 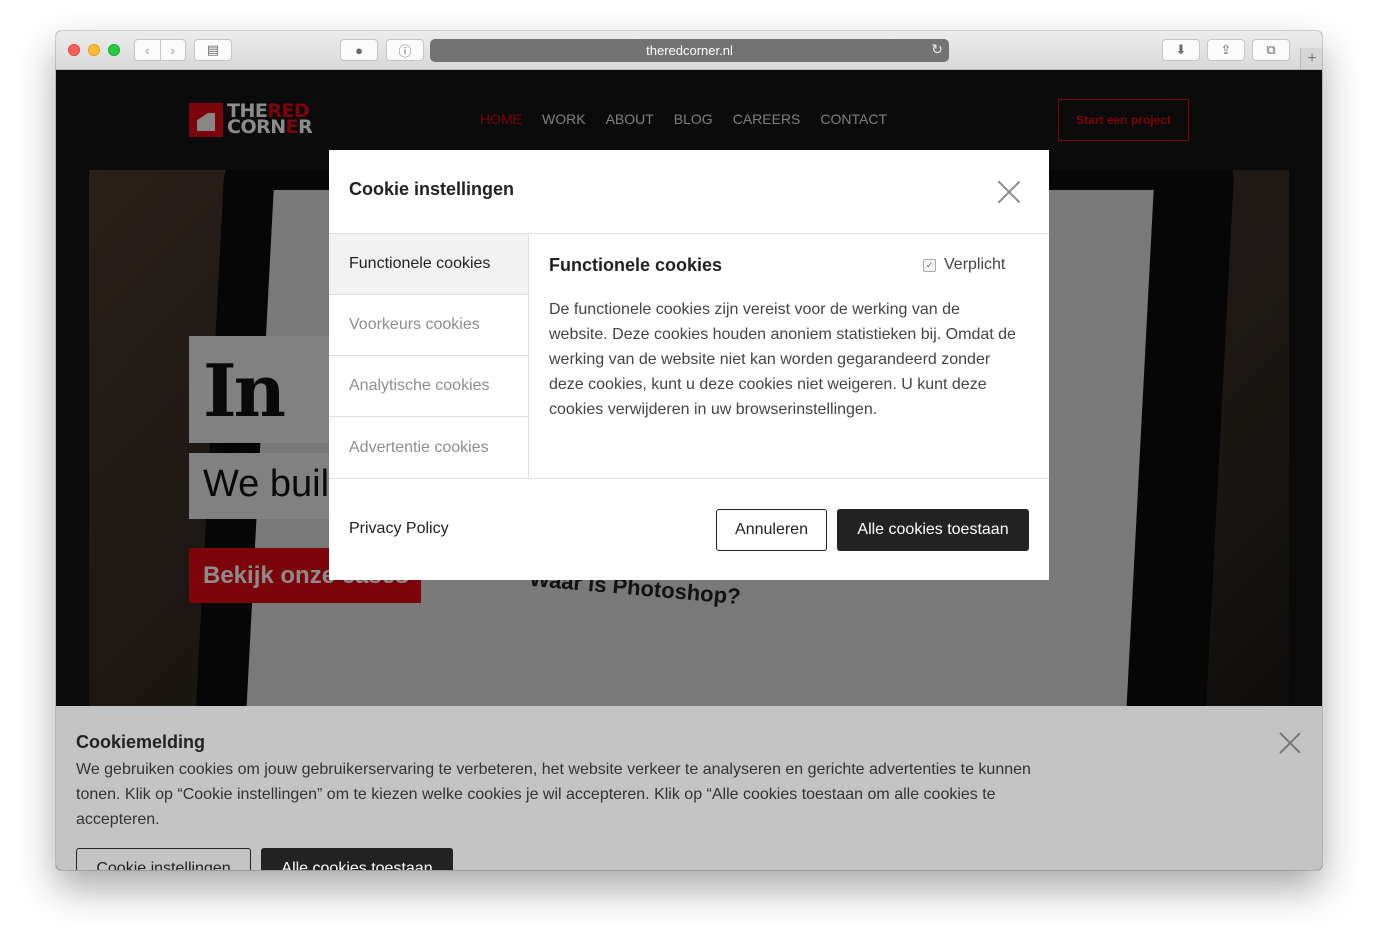 I want to click on close-window-button, so click(x=74, y=50).